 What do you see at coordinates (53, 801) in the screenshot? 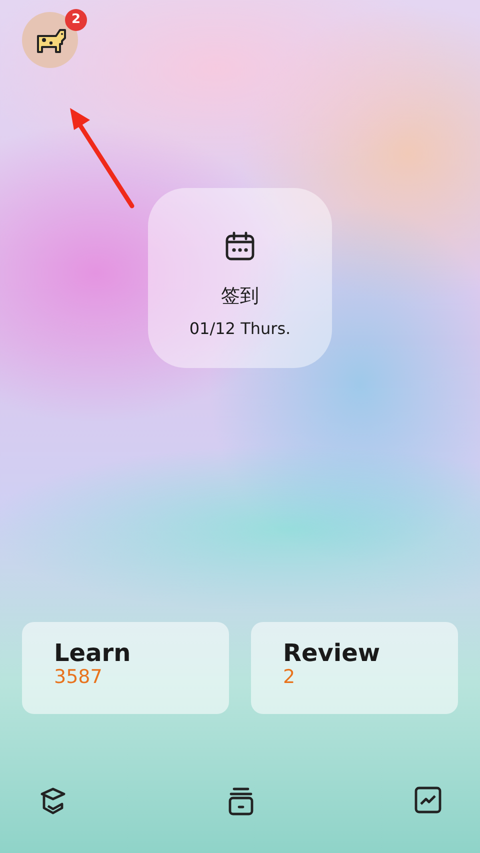
I see `graduation-cap-icon` at bounding box center [53, 801].